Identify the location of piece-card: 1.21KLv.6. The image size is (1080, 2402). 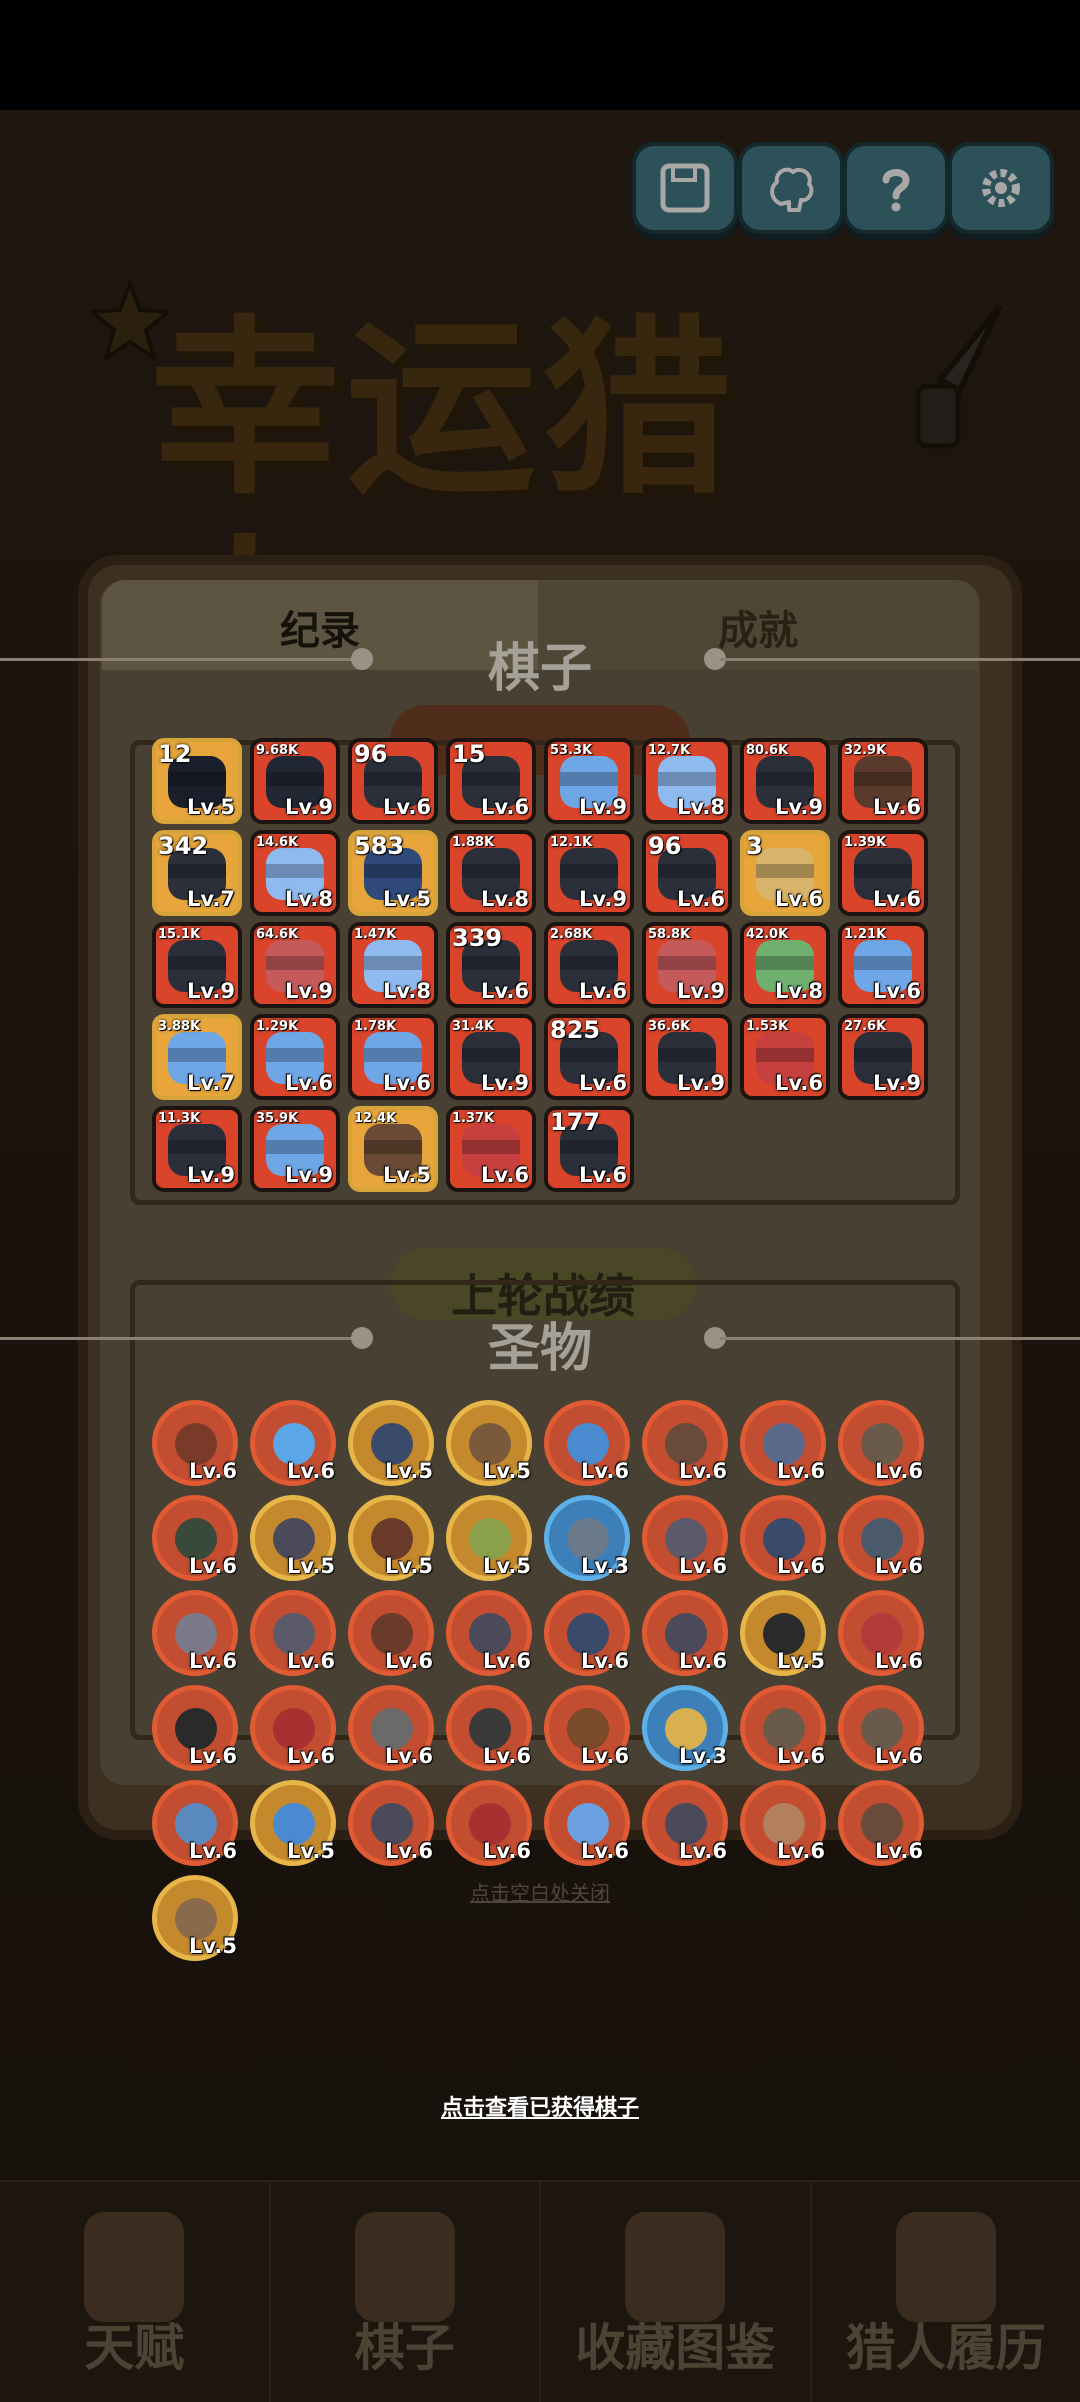
(883, 965).